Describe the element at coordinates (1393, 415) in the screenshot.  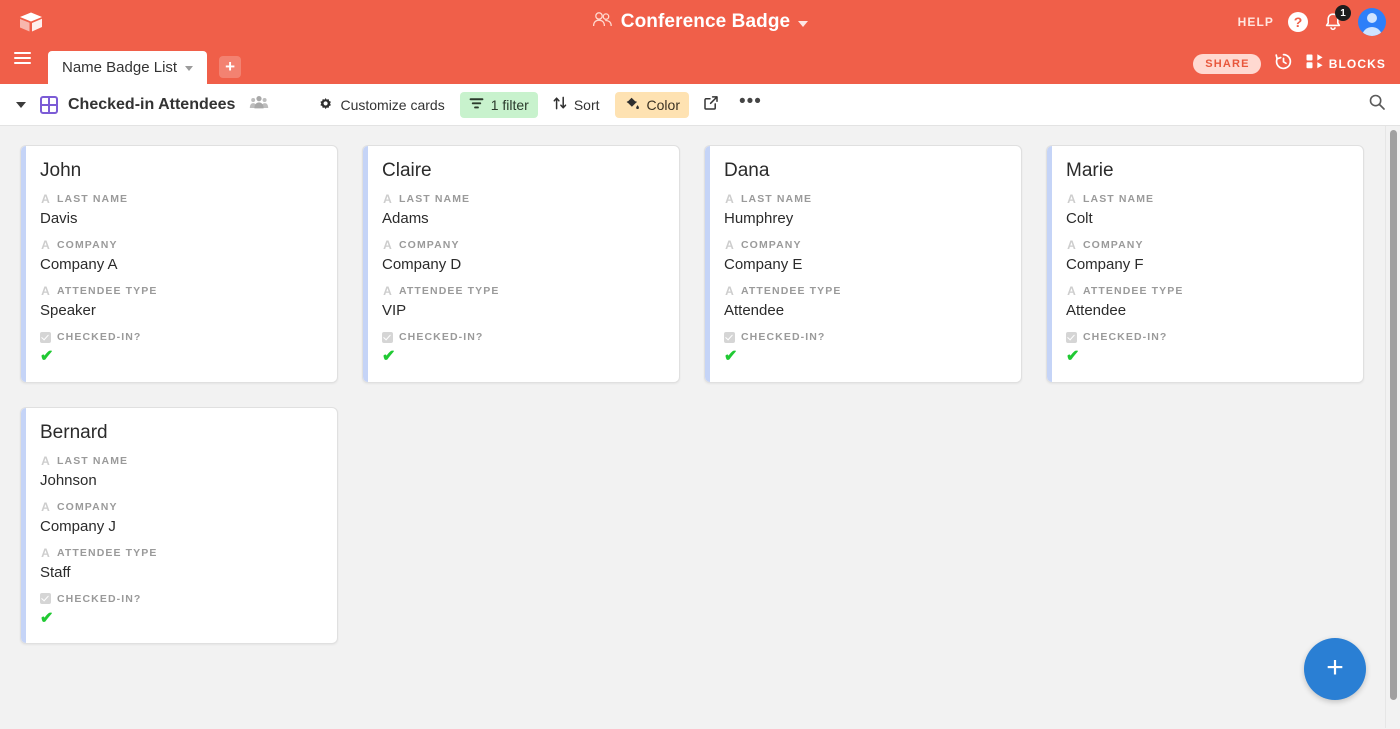
I see `scrollbar-thumb` at that location.